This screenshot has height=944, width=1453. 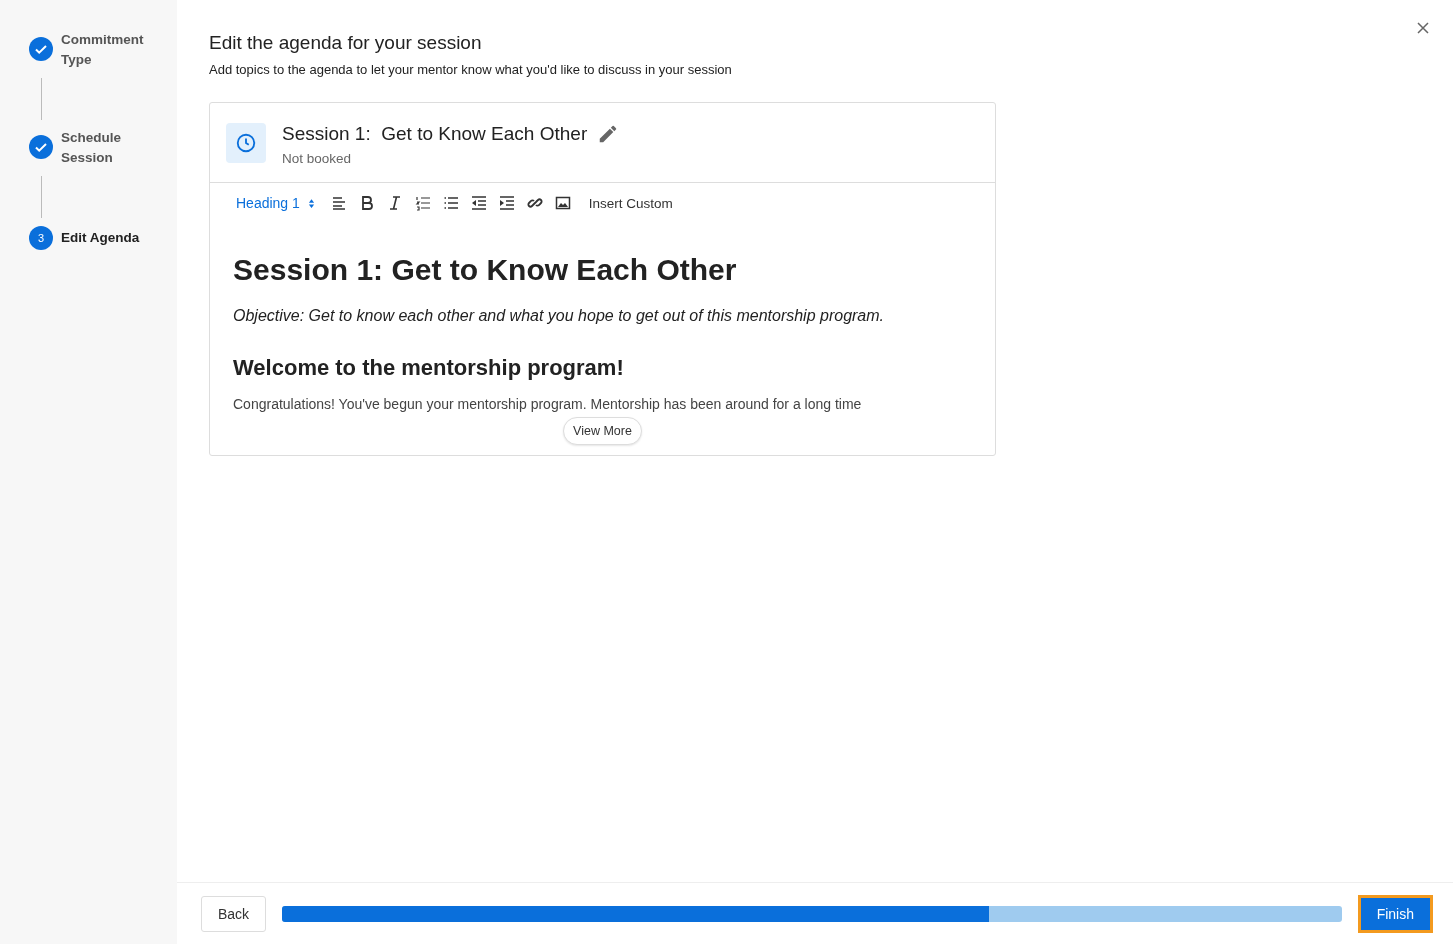 What do you see at coordinates (485, 270) in the screenshot?
I see `agenda-heading: Session 1: Get to Know Each Other` at bounding box center [485, 270].